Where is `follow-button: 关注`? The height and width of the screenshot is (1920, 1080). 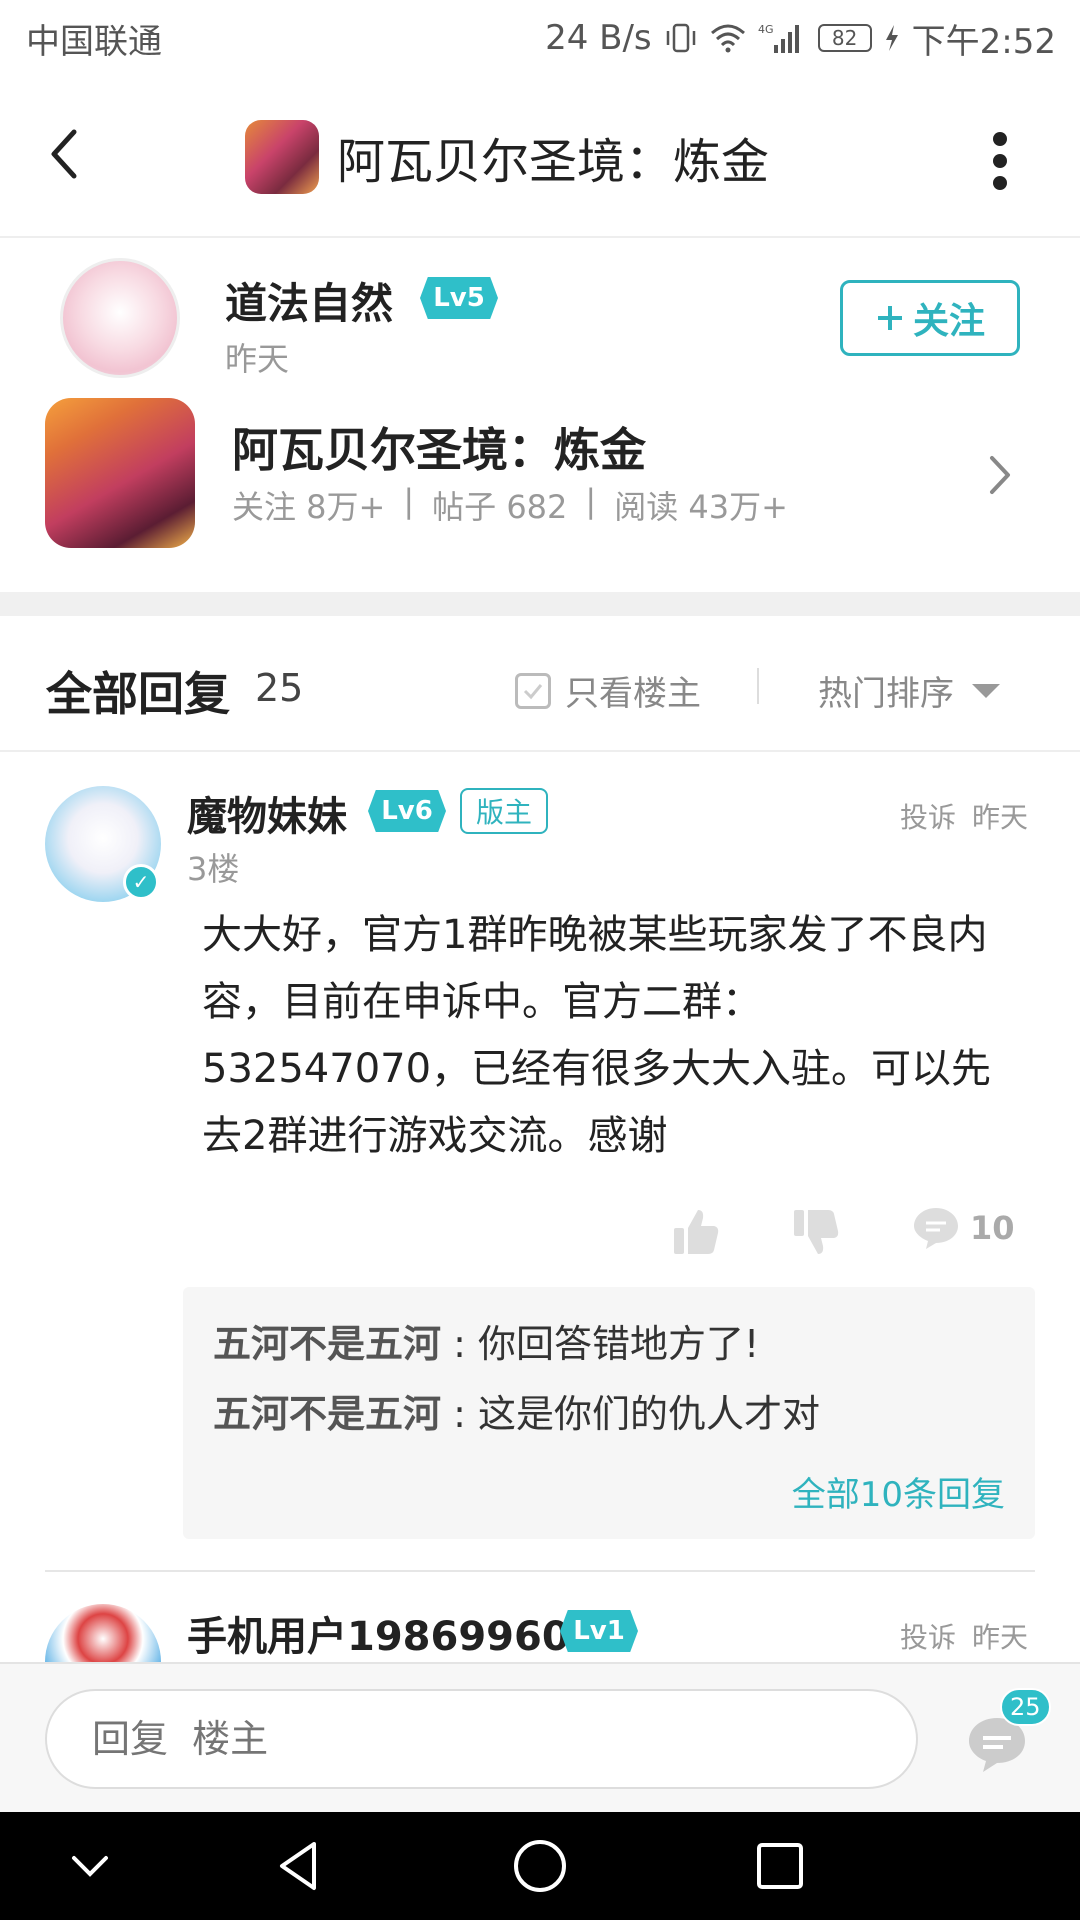
follow-button: 关注 is located at coordinates (930, 318).